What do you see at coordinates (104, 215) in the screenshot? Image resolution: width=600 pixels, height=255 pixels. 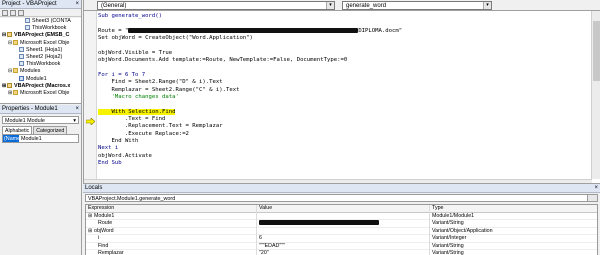 I see `local-expression-text: Module1` at bounding box center [104, 215].